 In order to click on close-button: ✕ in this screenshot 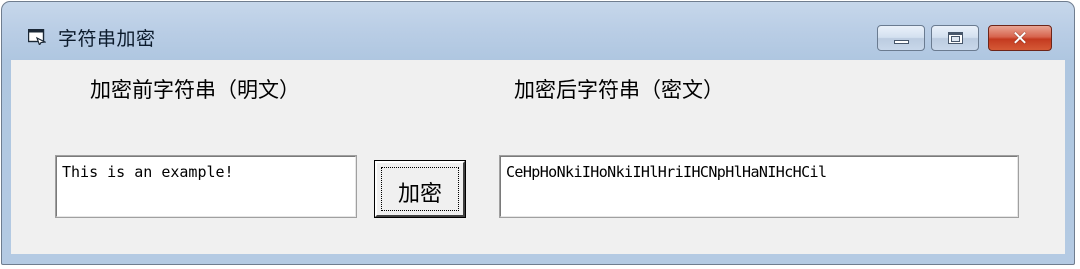, I will do `click(1020, 38)`.